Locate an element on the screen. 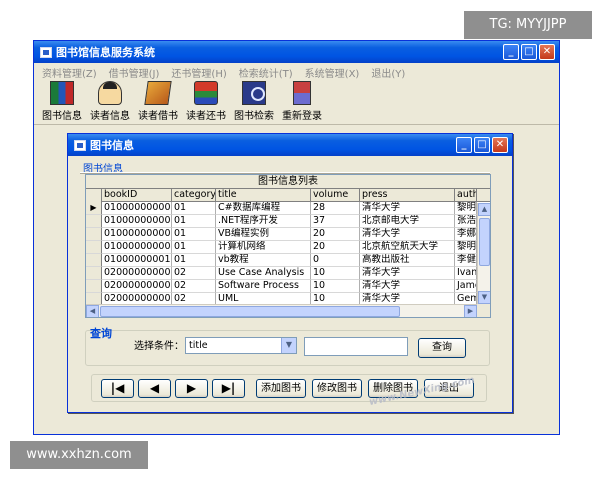 This screenshot has width=600, height=480. table-row: 02000000000202Software Process10清华大学Jame is located at coordinates (288, 286).